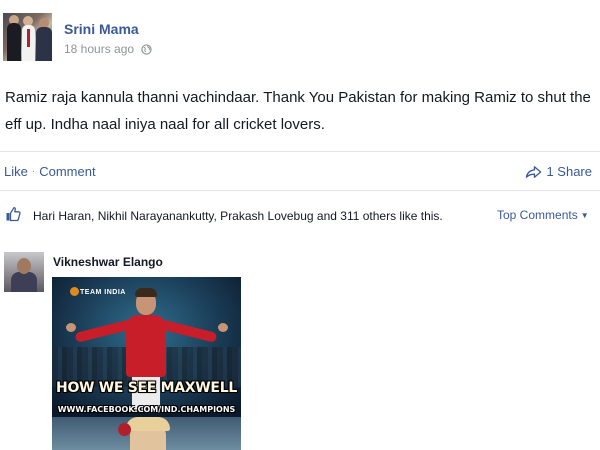  I want to click on post-timestamp: 18 hours ago, so click(99, 49).